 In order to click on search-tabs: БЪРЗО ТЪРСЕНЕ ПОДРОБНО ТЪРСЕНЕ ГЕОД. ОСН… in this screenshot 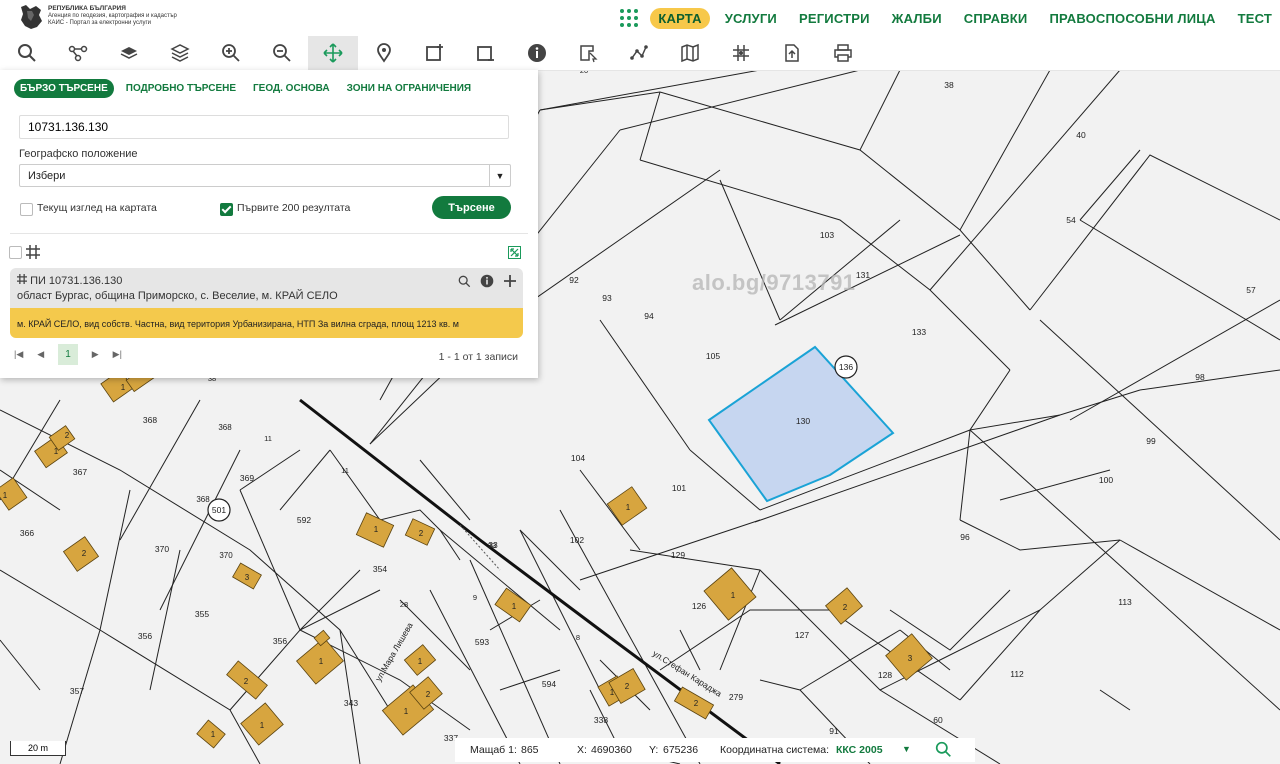, I will do `click(251, 88)`.